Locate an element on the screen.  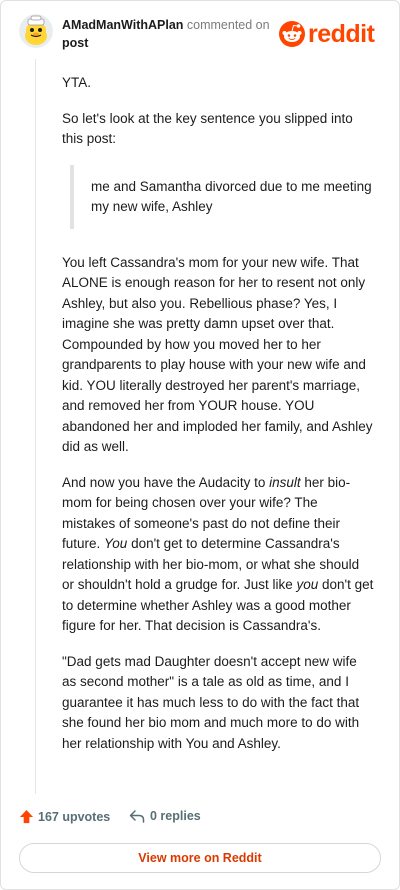
snoo-avatar-icon is located at coordinates (36, 31).